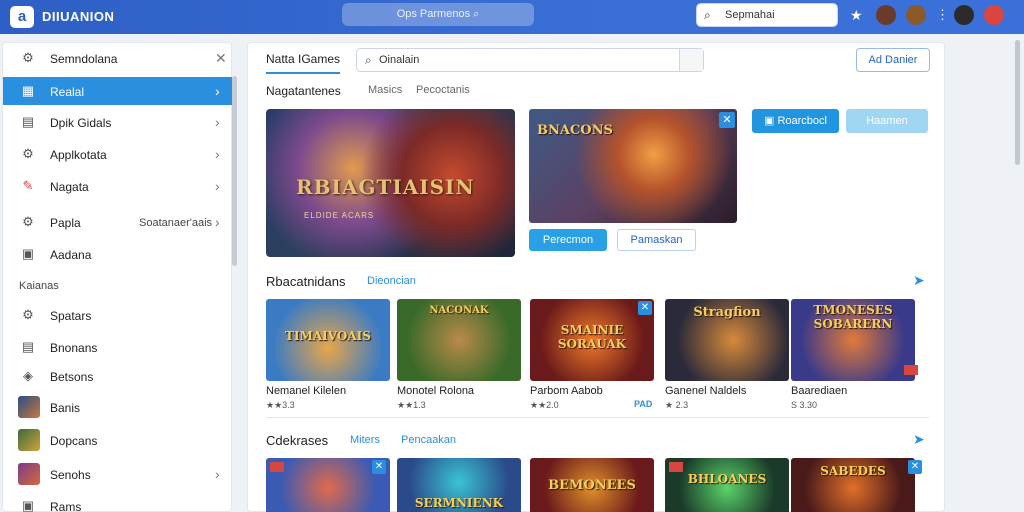 The width and height of the screenshot is (1024, 512). Describe the element at coordinates (22, 17) in the screenshot. I see `app-logo-icon: a` at that location.